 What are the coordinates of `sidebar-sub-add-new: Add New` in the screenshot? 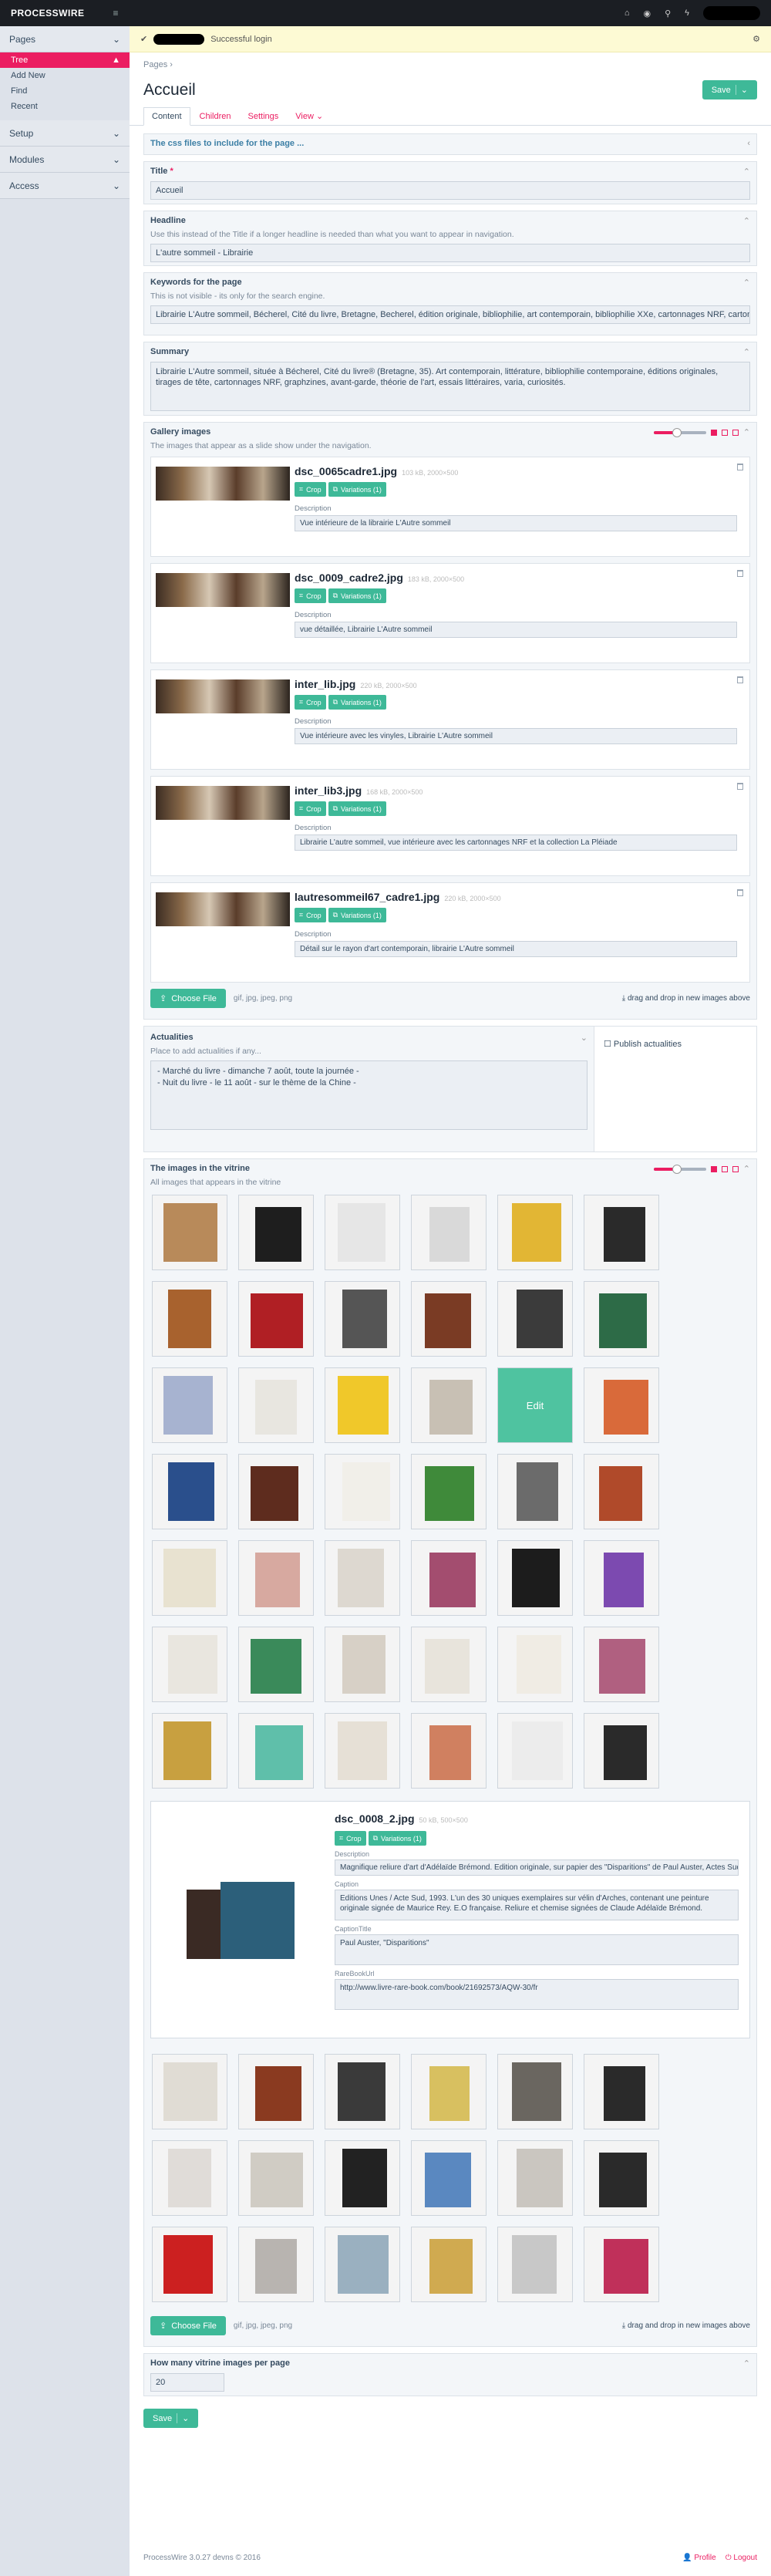 It's located at (65, 75).